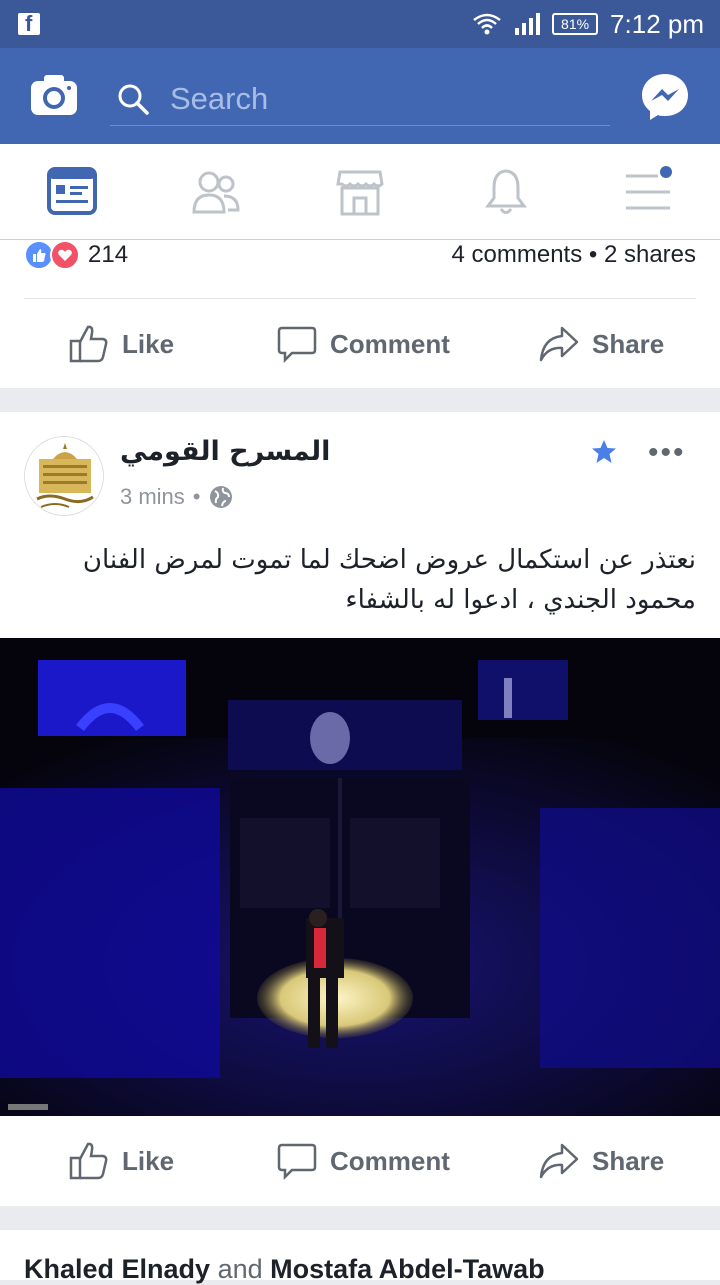 The width and height of the screenshot is (720, 1285). What do you see at coordinates (64, 476) in the screenshot?
I see `page-avatar` at bounding box center [64, 476].